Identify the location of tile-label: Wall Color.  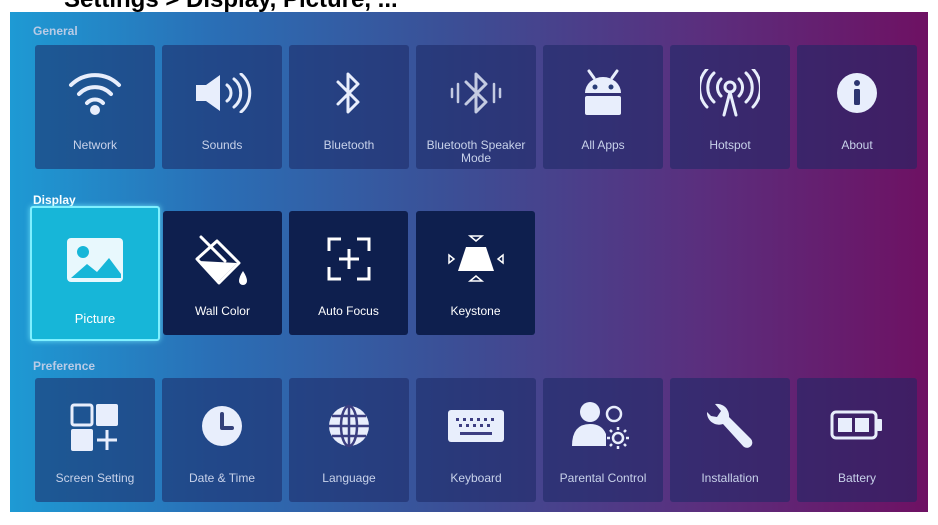
(222, 311).